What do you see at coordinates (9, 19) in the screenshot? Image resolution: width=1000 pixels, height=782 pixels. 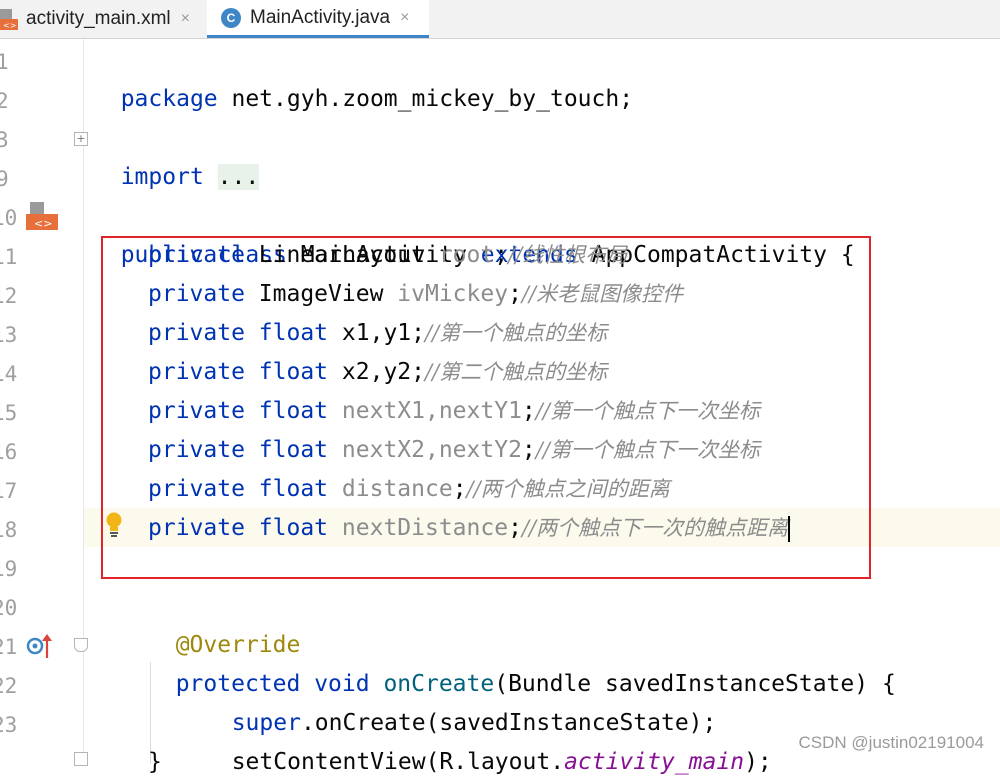 I see `xml-file-icon: <>` at bounding box center [9, 19].